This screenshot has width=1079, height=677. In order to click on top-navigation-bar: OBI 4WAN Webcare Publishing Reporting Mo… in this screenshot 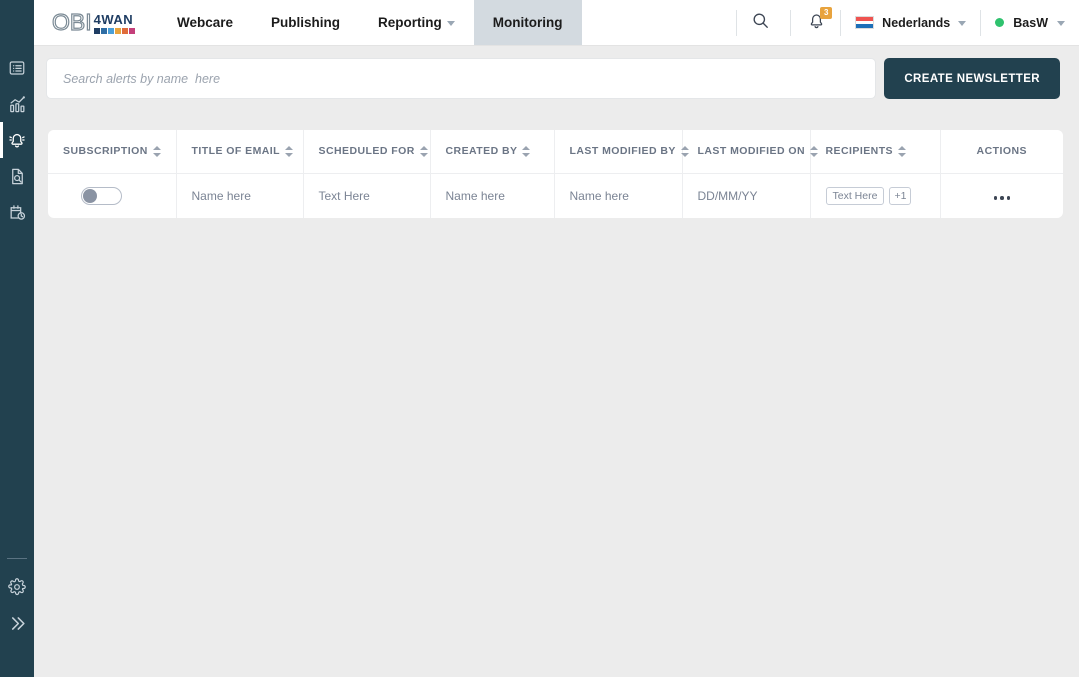, I will do `click(556, 23)`.